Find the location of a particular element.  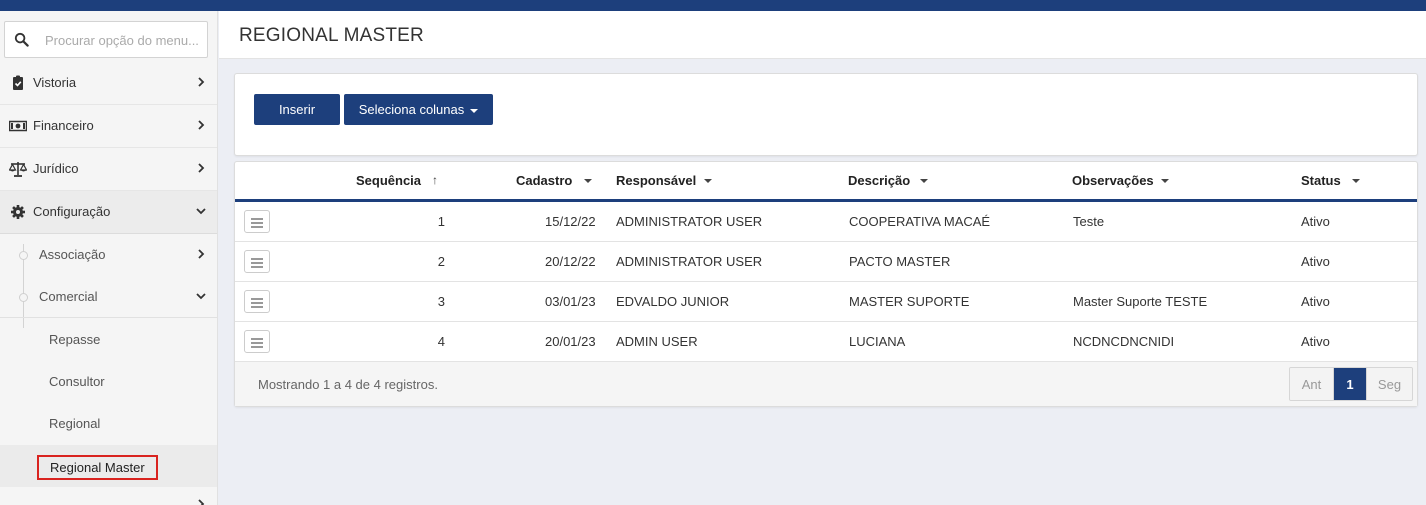

pagination-prev-button: Ant is located at coordinates (1312, 384).